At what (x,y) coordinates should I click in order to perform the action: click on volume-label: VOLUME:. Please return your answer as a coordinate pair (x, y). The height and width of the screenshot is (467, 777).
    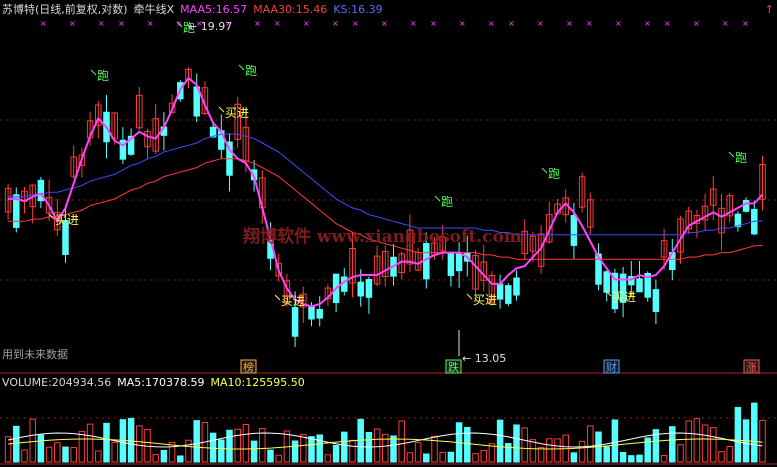
    Looking at the image, I should click on (27, 382).